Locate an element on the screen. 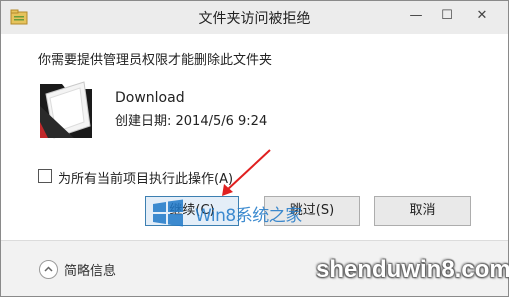 This screenshot has width=509, height=297. window-title: 文件夹访问被拒绝 is located at coordinates (254, 19).